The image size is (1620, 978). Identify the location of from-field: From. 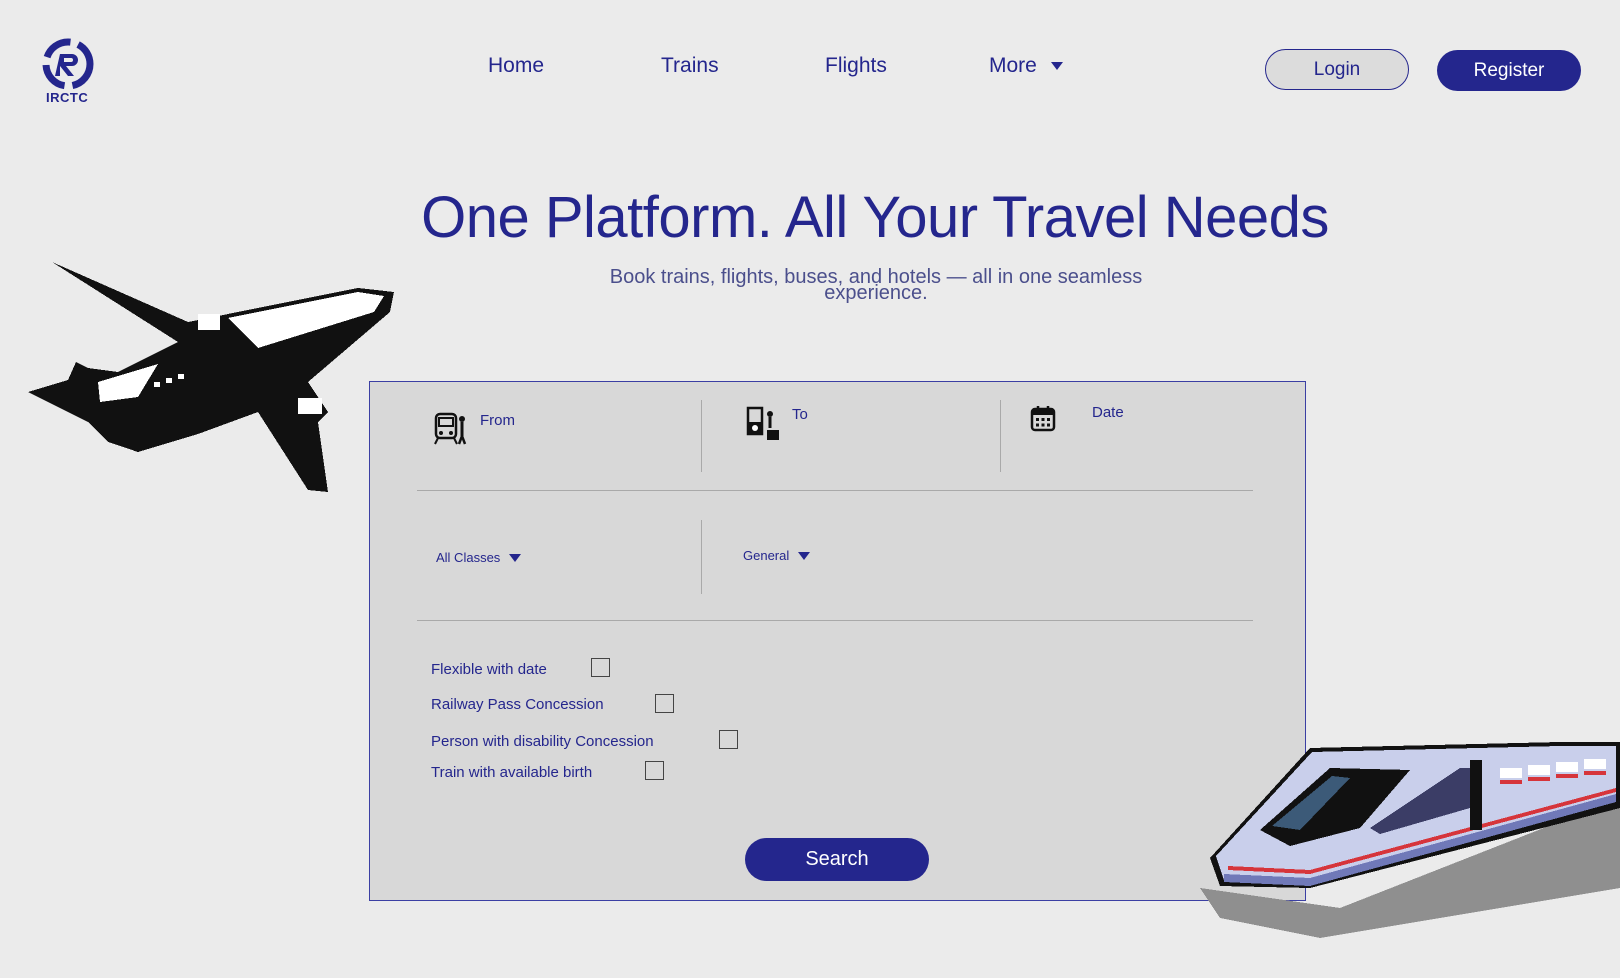
(474, 428).